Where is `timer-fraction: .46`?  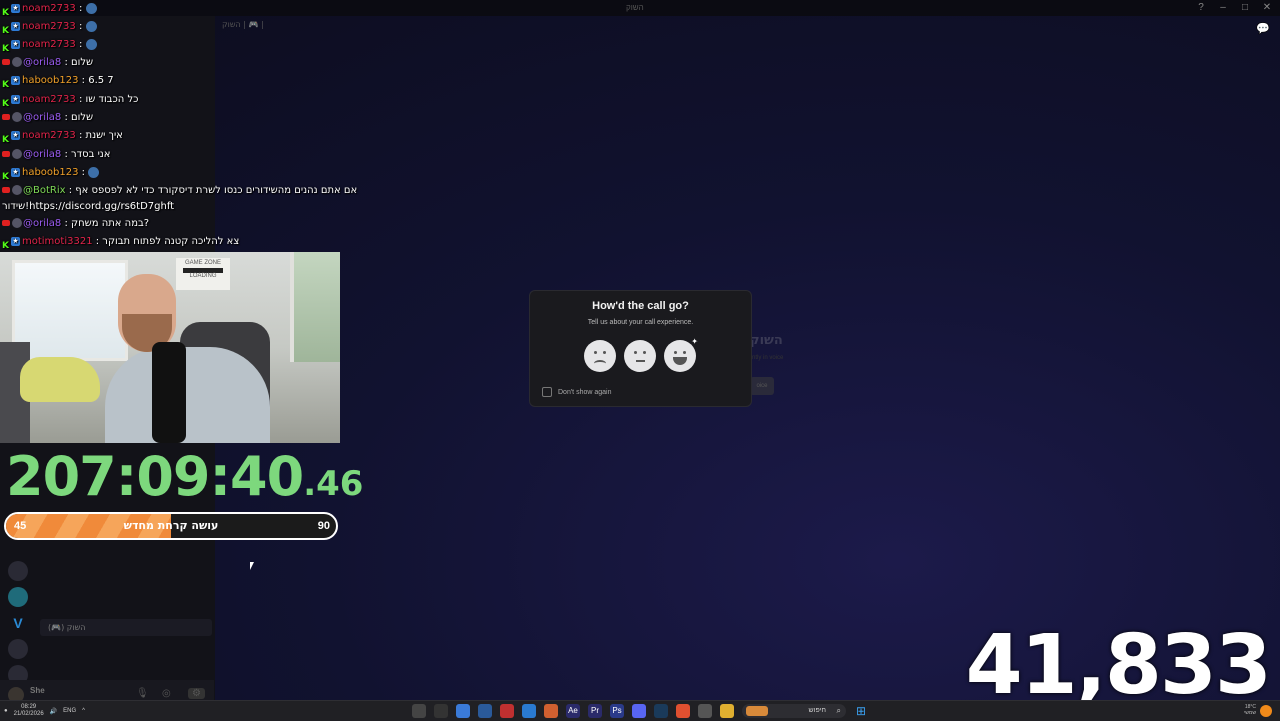
timer-fraction: .46 is located at coordinates (333, 484).